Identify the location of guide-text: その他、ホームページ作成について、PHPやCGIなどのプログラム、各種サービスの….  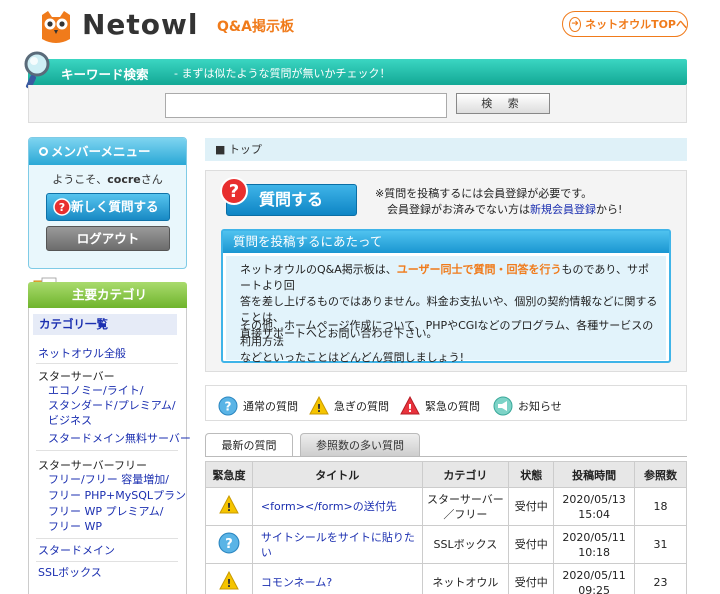
(447, 333).